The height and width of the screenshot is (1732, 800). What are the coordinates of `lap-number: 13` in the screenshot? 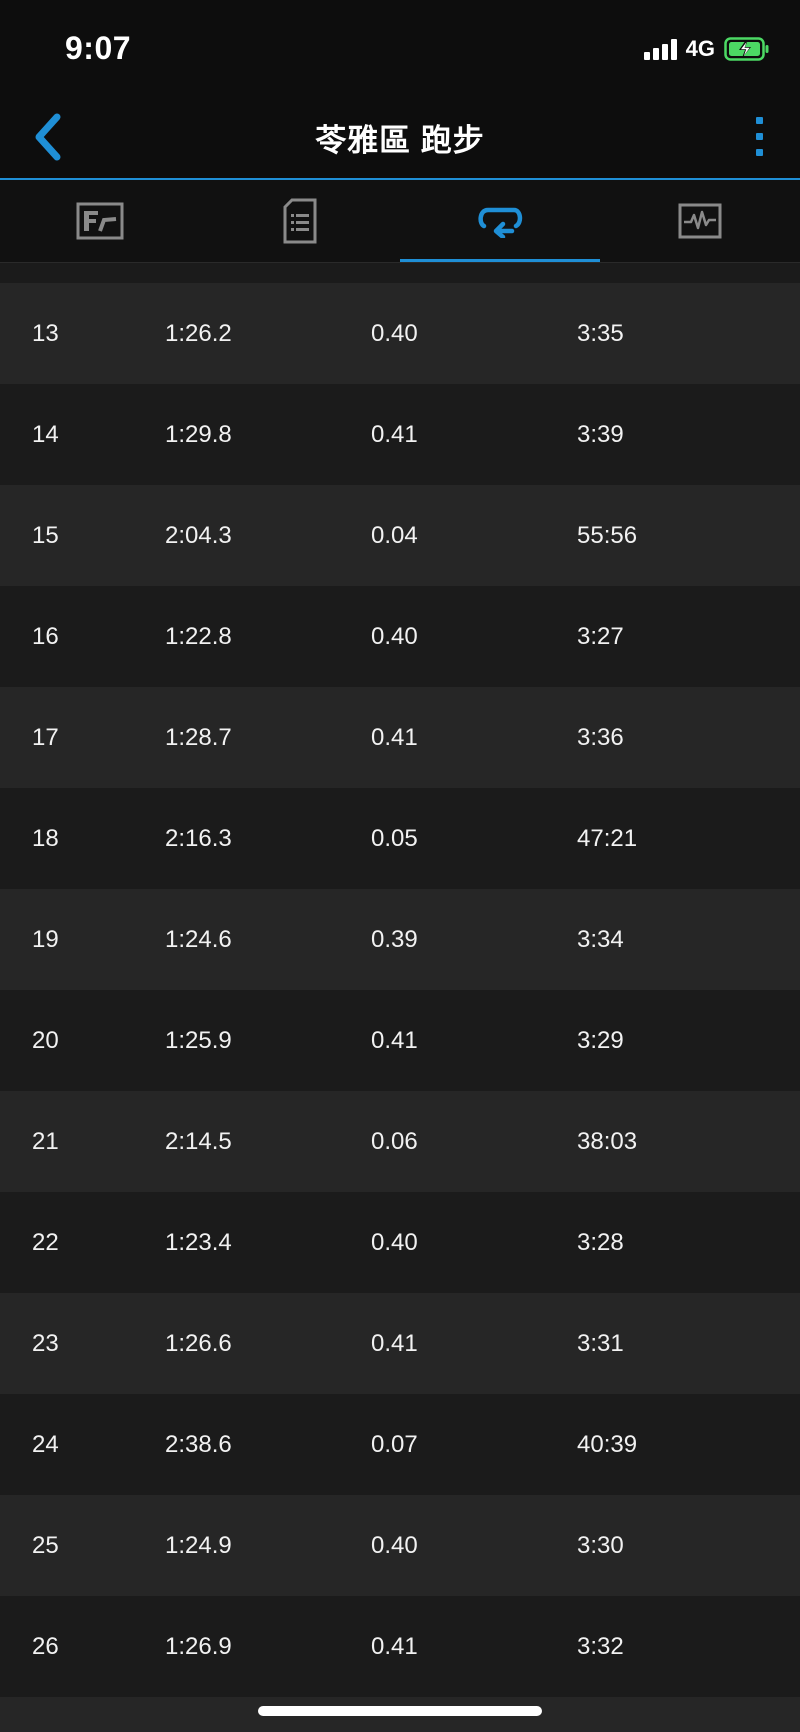 It's located at (45, 333).